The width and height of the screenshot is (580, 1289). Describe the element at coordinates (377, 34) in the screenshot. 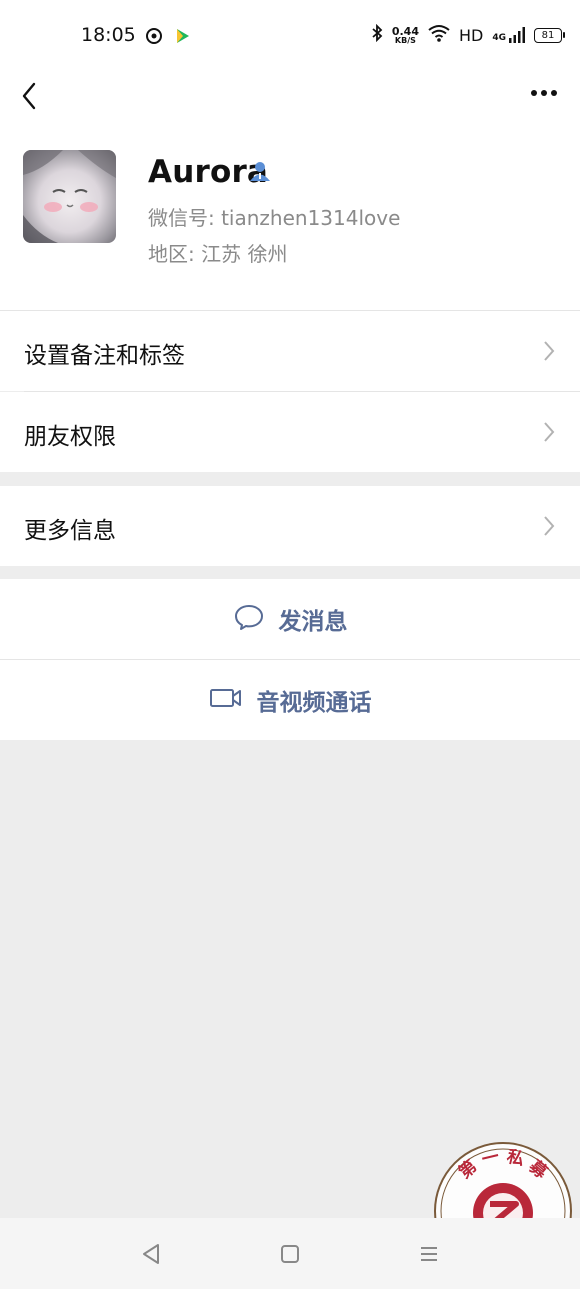

I see `bluetooth-icon` at that location.